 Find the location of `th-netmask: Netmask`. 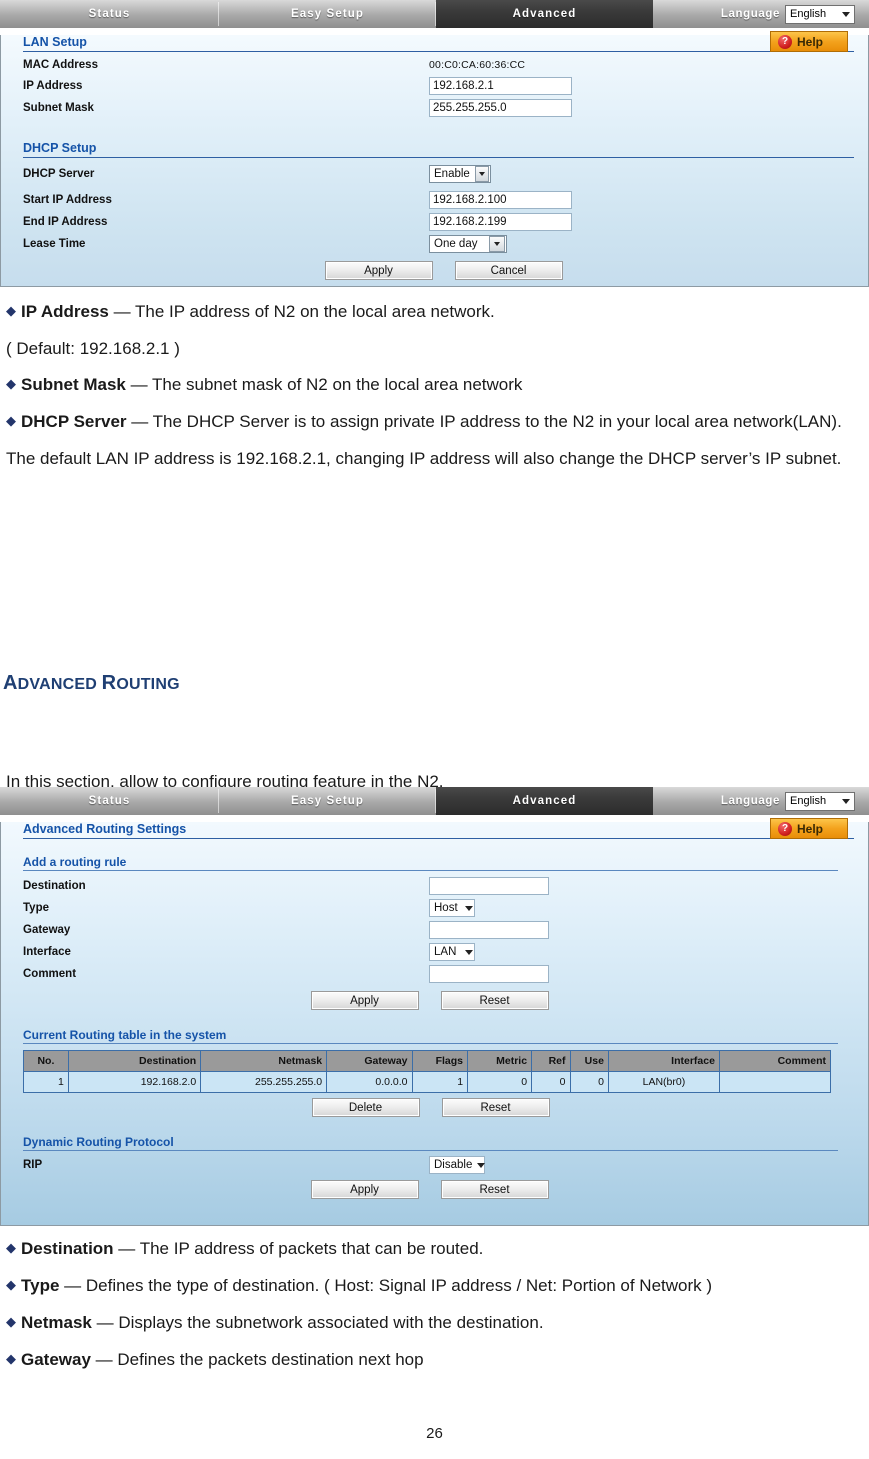

th-netmask: Netmask is located at coordinates (264, 1061).